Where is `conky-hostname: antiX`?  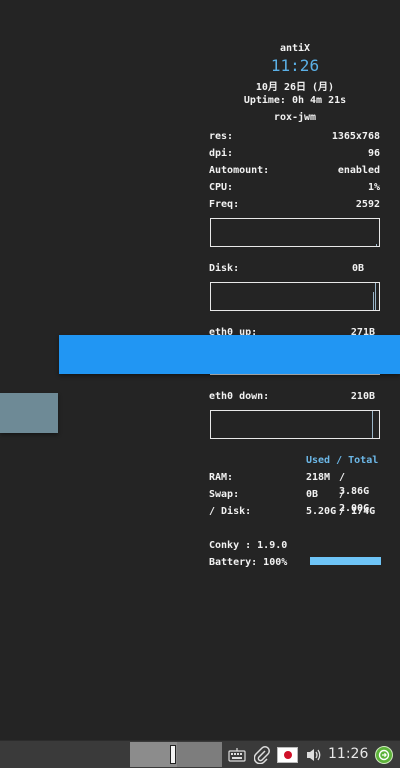 conky-hostname: antiX is located at coordinates (295, 48).